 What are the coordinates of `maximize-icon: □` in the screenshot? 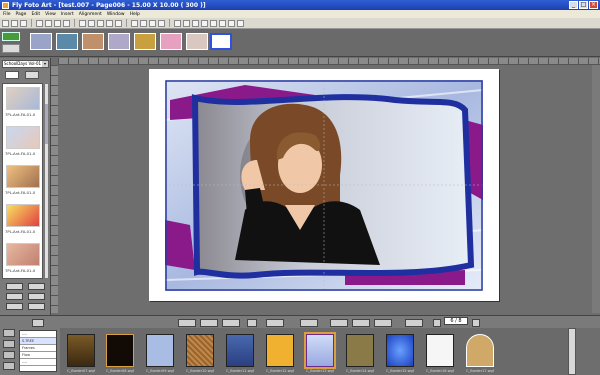 It's located at (583, 5).